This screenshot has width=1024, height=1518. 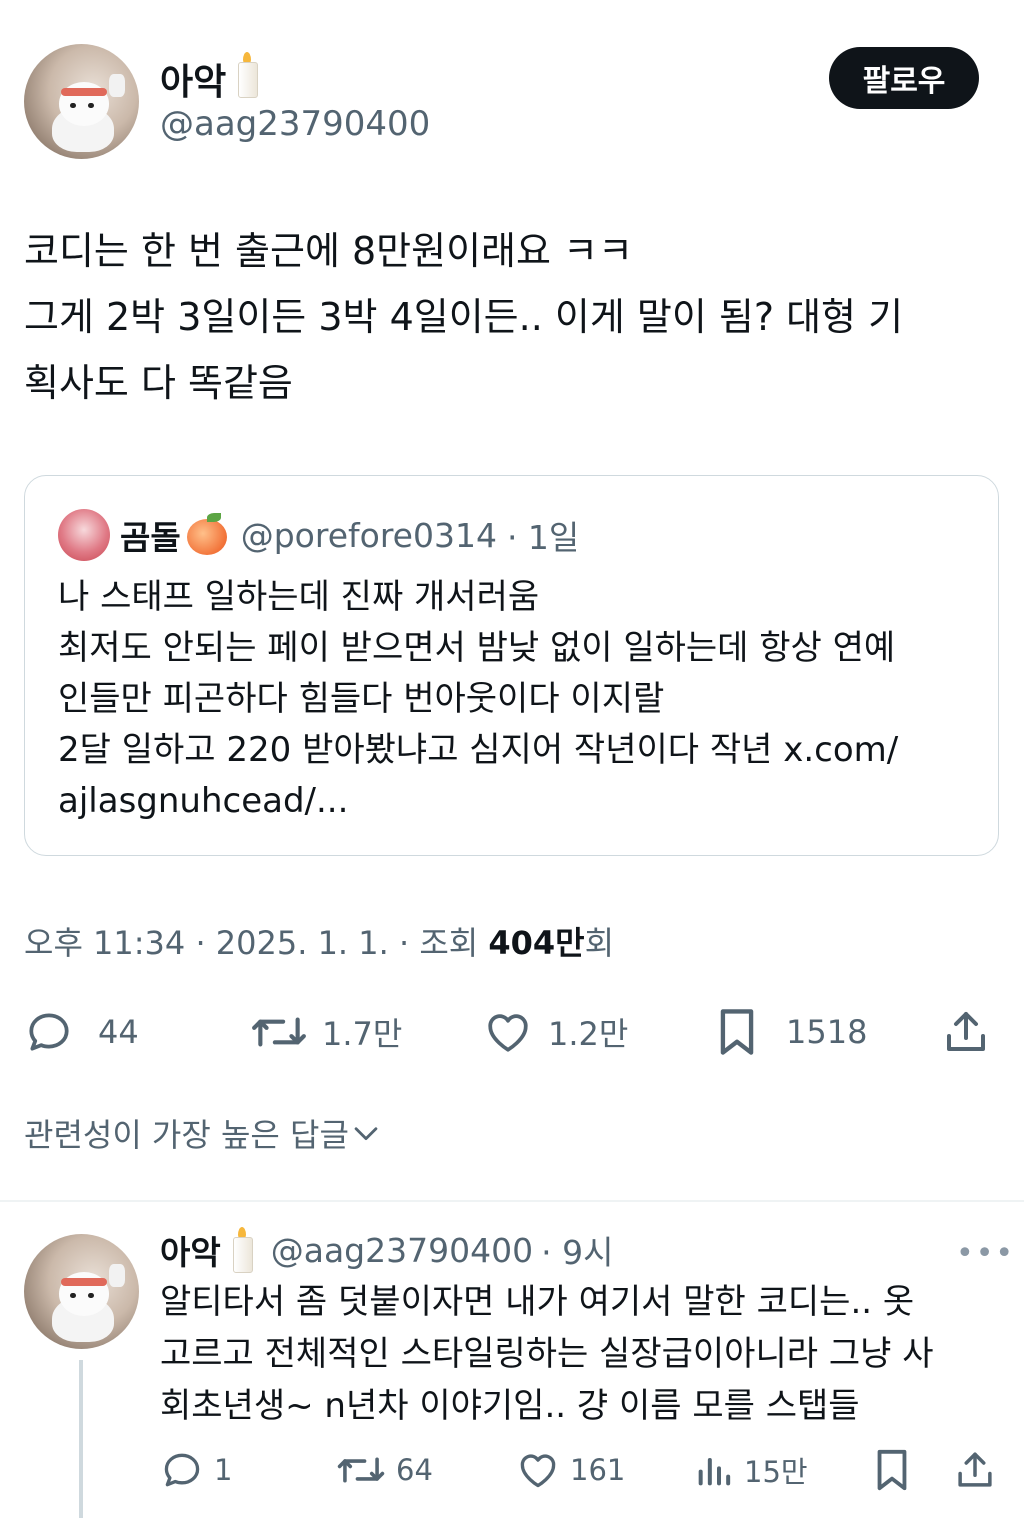 What do you see at coordinates (588, 1034) in the screenshot?
I see `like-count: 1.2만` at bounding box center [588, 1034].